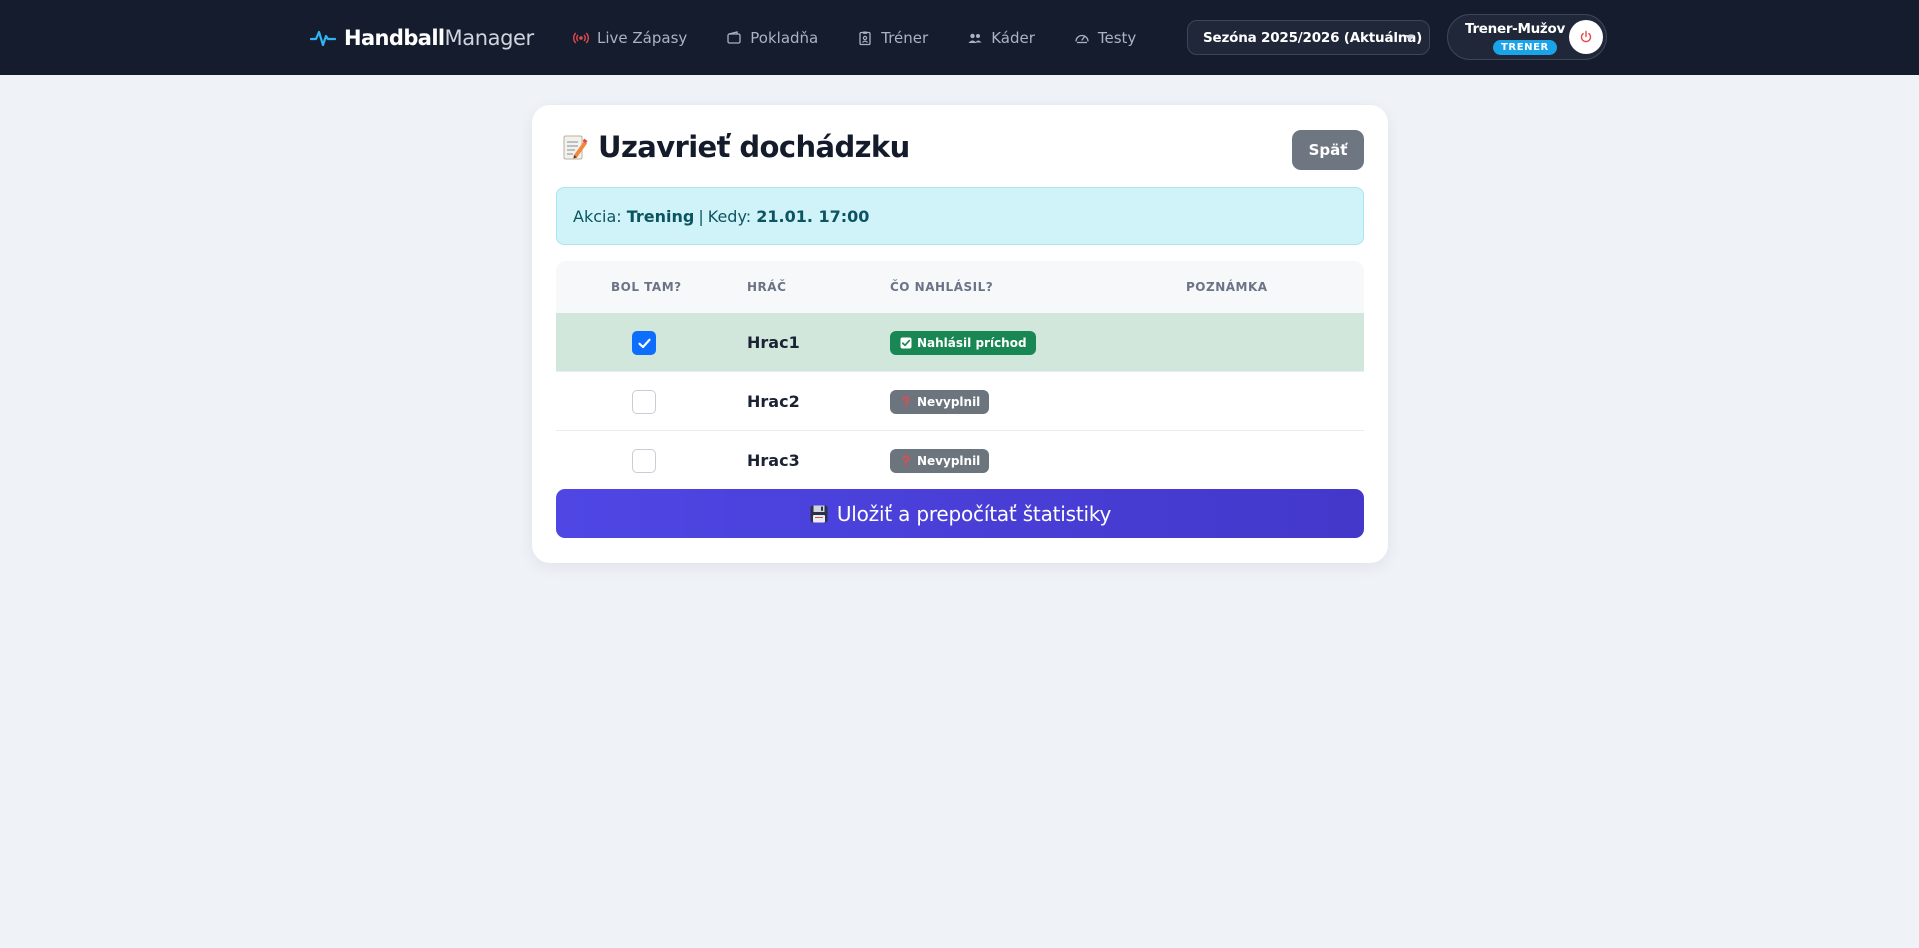  What do you see at coordinates (1515, 29) in the screenshot?
I see `user-name: Trener-Mužov` at bounding box center [1515, 29].